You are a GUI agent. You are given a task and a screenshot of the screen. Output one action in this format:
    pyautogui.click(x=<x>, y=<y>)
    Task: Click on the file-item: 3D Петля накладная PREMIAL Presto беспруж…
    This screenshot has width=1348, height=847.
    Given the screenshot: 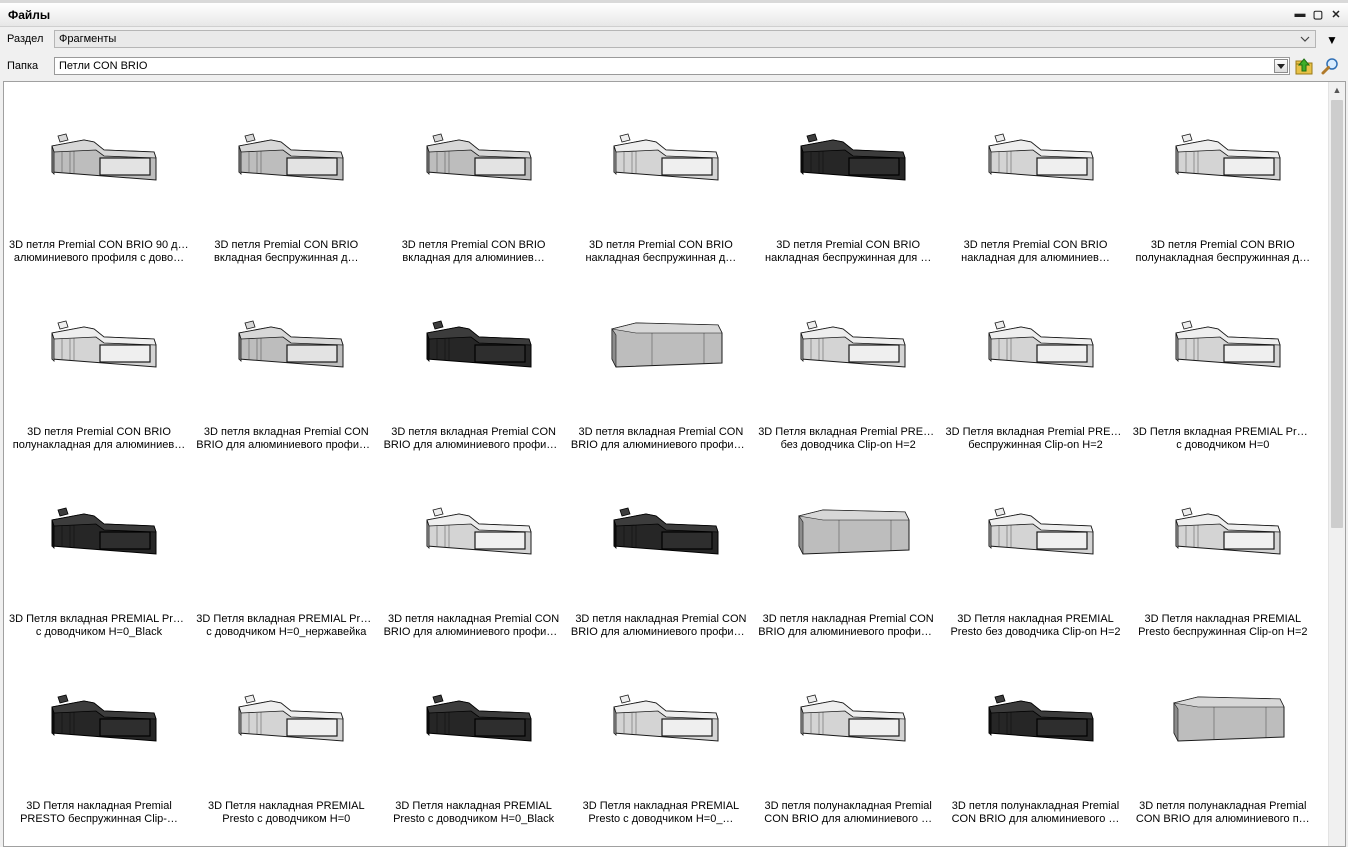 What is the action you would take?
    pyautogui.click(x=1223, y=555)
    